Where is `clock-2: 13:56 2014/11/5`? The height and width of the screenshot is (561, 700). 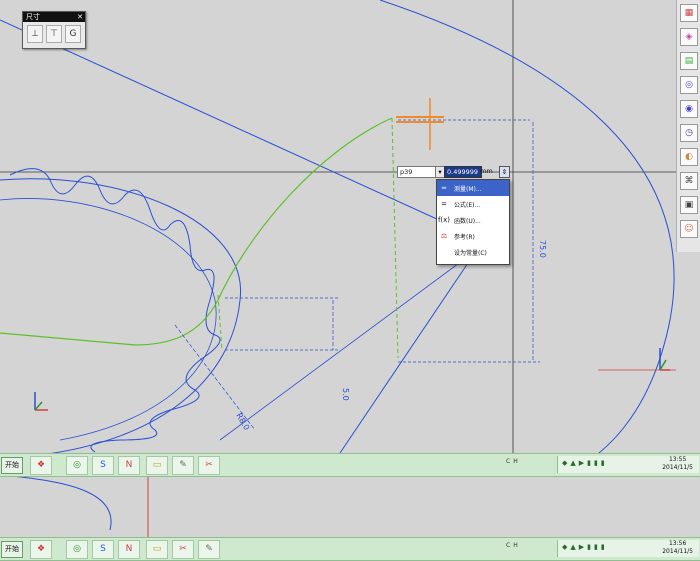
clock-2: 13:56 2014/11/5 is located at coordinates (677, 548).